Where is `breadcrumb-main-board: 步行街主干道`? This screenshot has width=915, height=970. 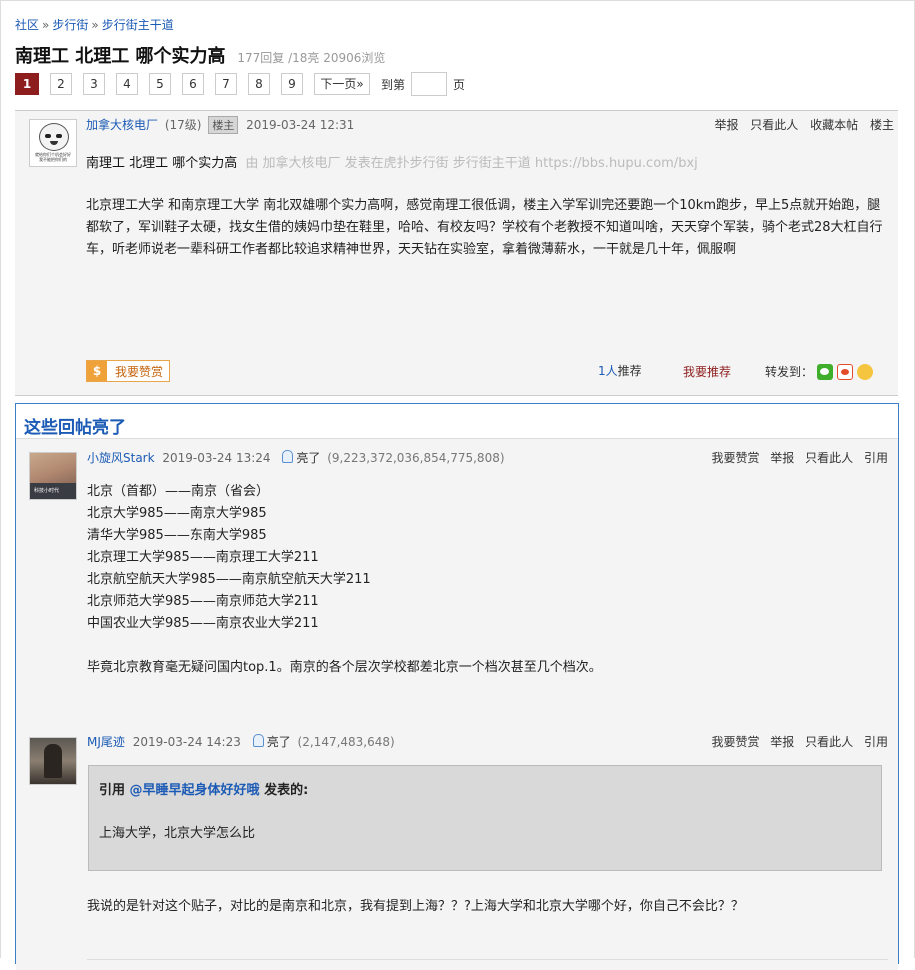
breadcrumb-main-board: 步行街主干道 is located at coordinates (138, 25).